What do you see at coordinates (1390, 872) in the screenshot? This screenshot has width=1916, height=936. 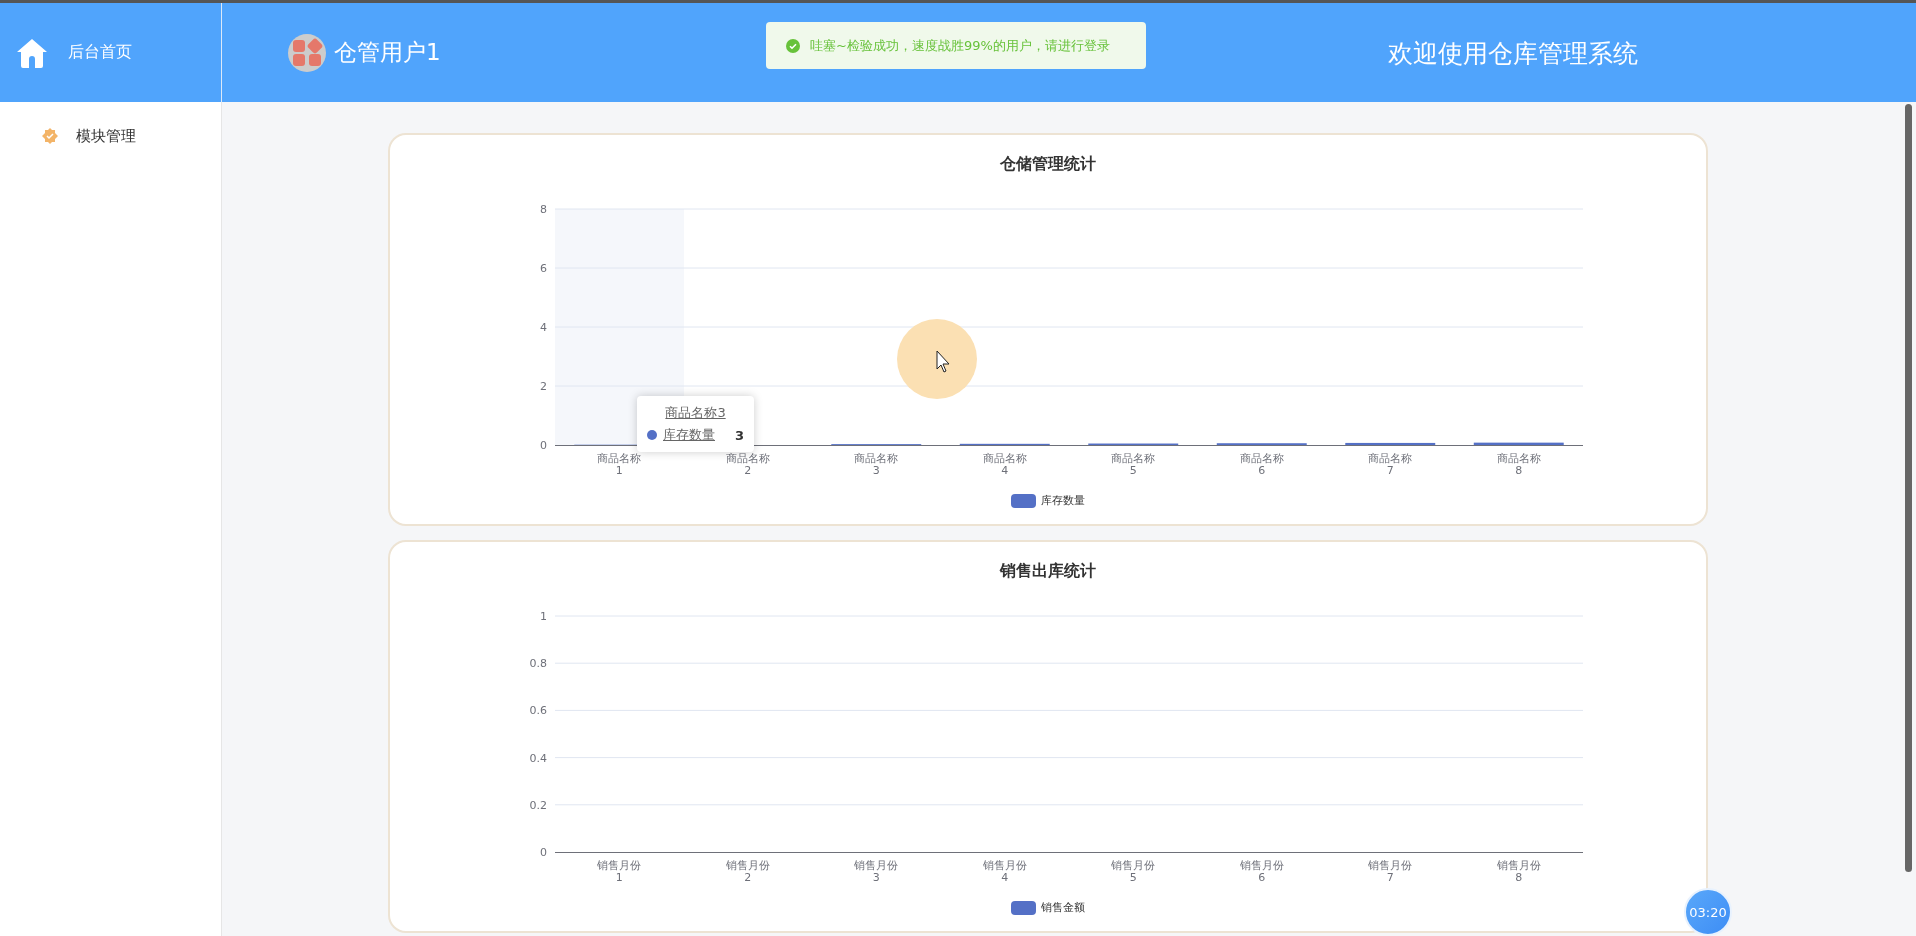 I see `x-axis-label: 销售月份7` at bounding box center [1390, 872].